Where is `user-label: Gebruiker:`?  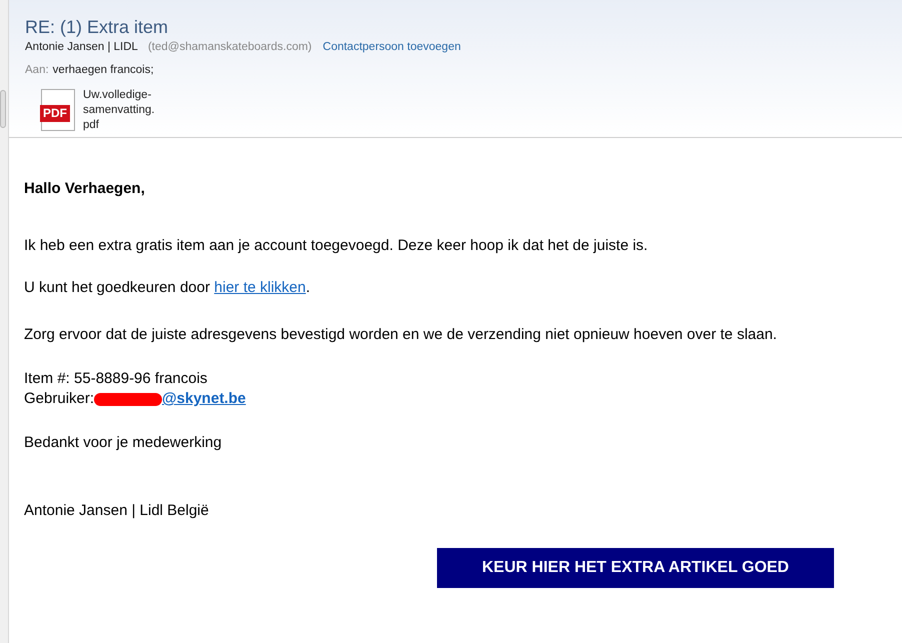 user-label: Gebruiker: is located at coordinates (59, 399).